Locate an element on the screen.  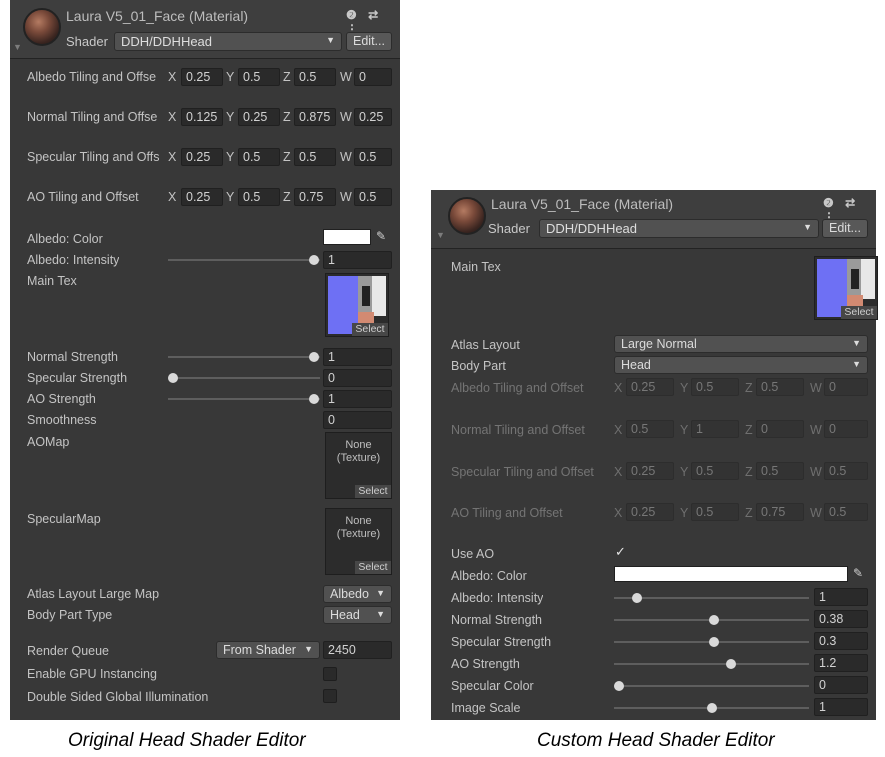
use-ao-label: Use AO is located at coordinates (473, 554).